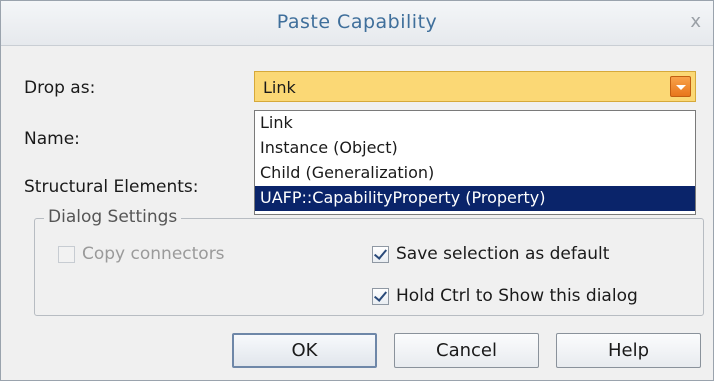 The width and height of the screenshot is (714, 381). What do you see at coordinates (503, 254) in the screenshot?
I see `save-selection-label: Save selection as default` at bounding box center [503, 254].